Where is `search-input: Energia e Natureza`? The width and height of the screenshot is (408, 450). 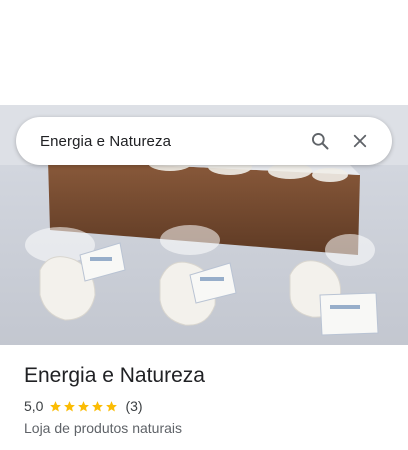
search-input: Energia e Natureza is located at coordinates (170, 141).